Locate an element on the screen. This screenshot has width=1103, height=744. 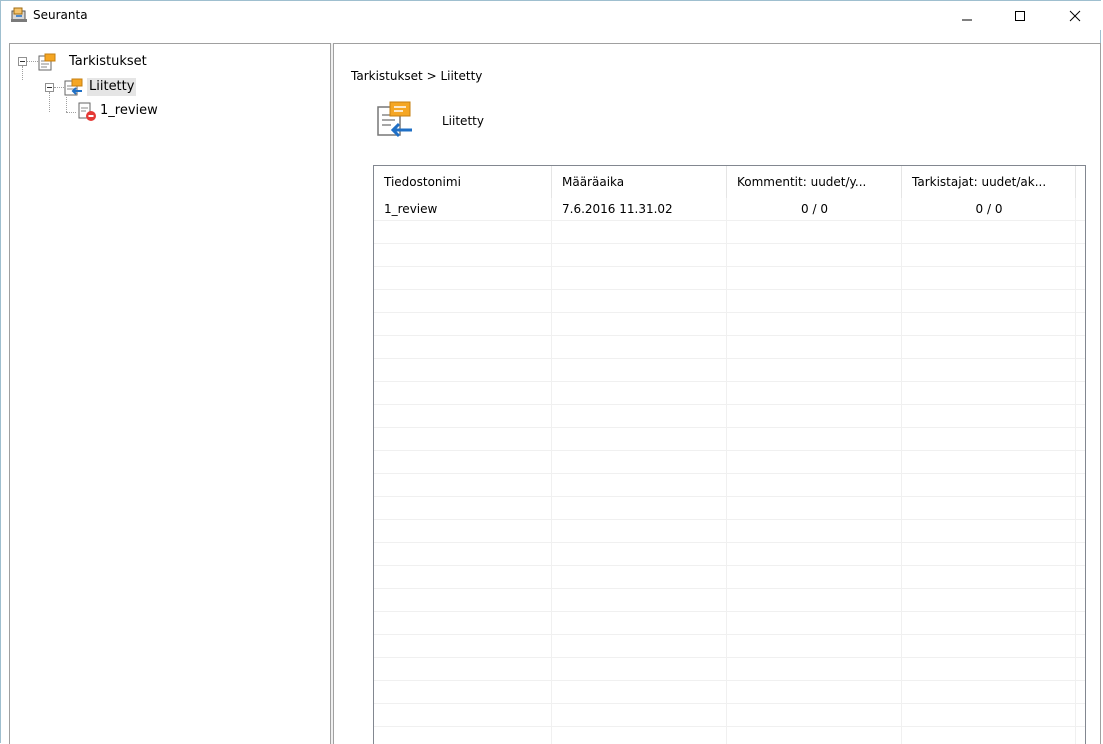
maximize-icon is located at coordinates (1020, 15).